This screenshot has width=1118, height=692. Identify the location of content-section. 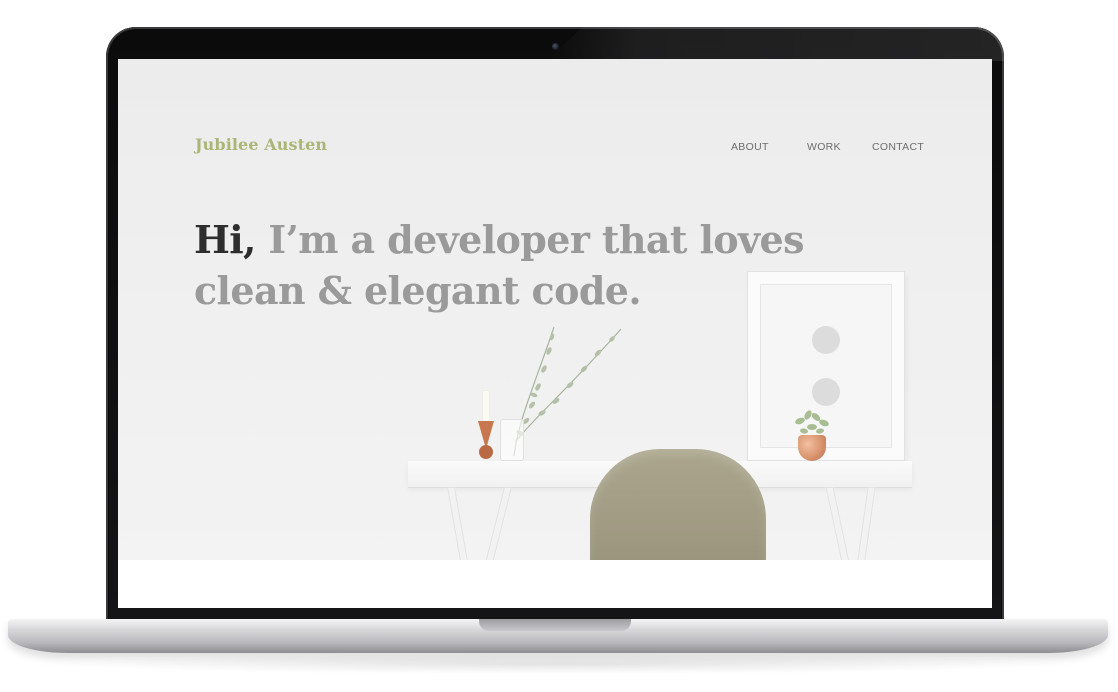
(555, 584).